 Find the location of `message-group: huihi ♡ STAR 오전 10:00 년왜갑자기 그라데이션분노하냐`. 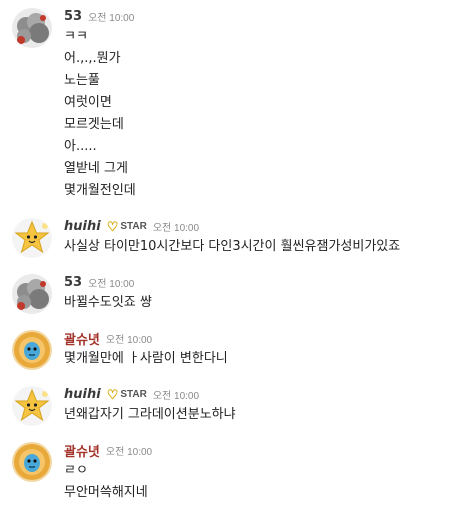

message-group: huihi ♡ STAR 오전 10:00 년왜갑자기 그라데이션분노하냐 is located at coordinates (235, 405).